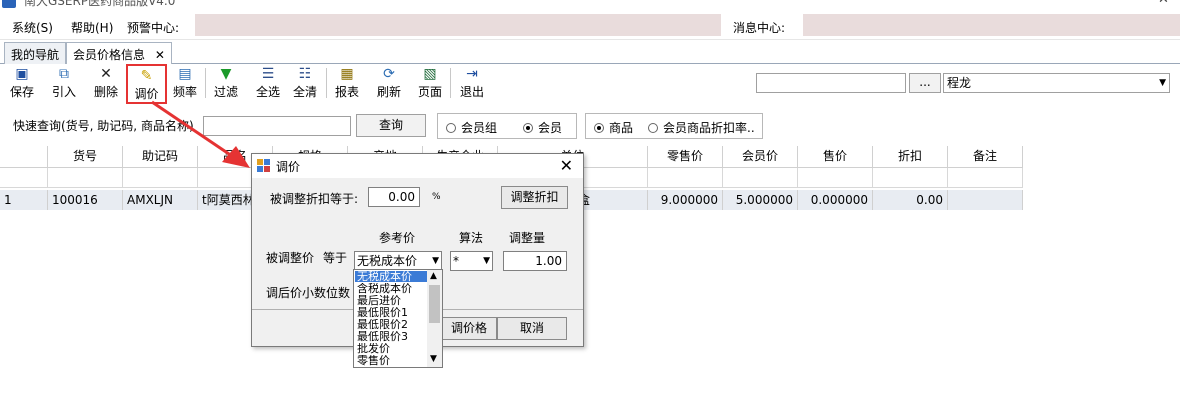 This screenshot has height=414, width=1180. What do you see at coordinates (391, 324) in the screenshot?
I see `option-min-price-2: 最低限价2` at bounding box center [391, 324].